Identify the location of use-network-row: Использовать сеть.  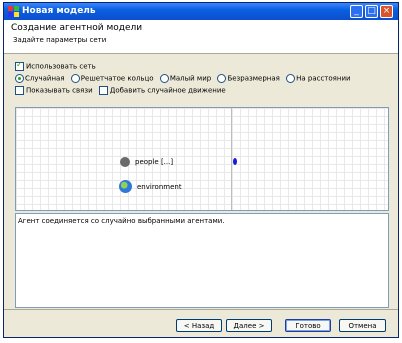
(55, 65).